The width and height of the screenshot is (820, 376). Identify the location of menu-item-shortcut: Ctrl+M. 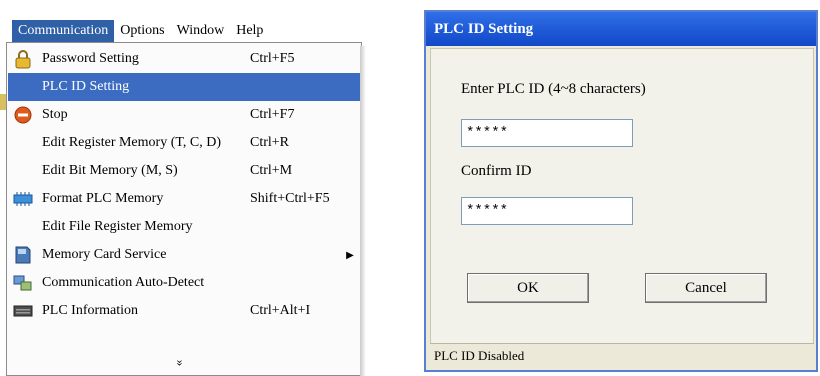
(271, 170).